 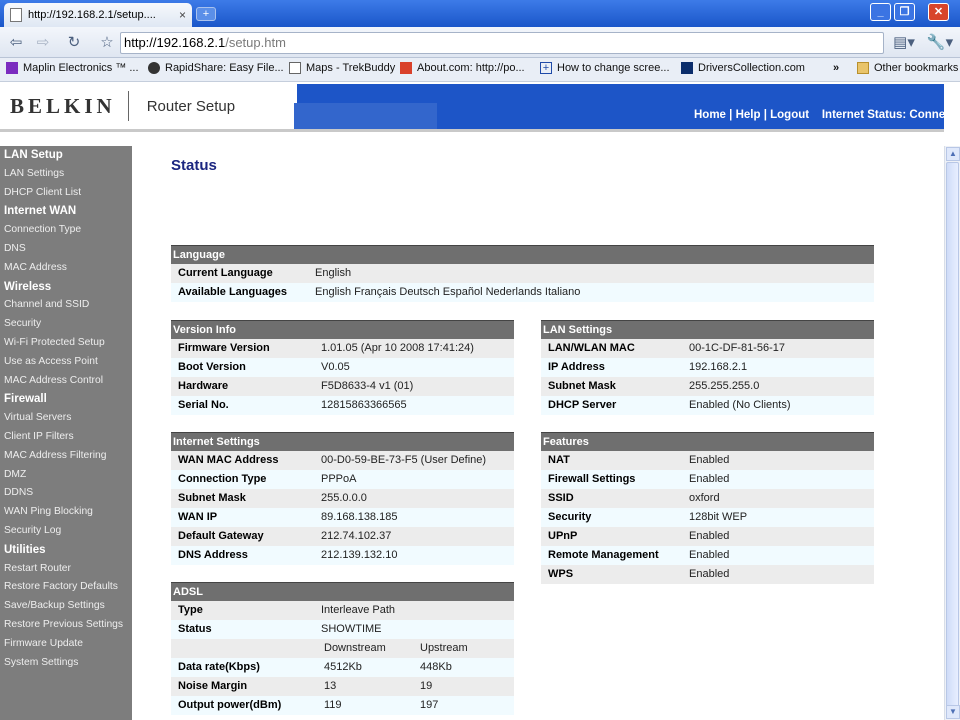 What do you see at coordinates (342, 68) in the screenshot?
I see `bookmark-item: Maps - TrekBuddy` at bounding box center [342, 68].